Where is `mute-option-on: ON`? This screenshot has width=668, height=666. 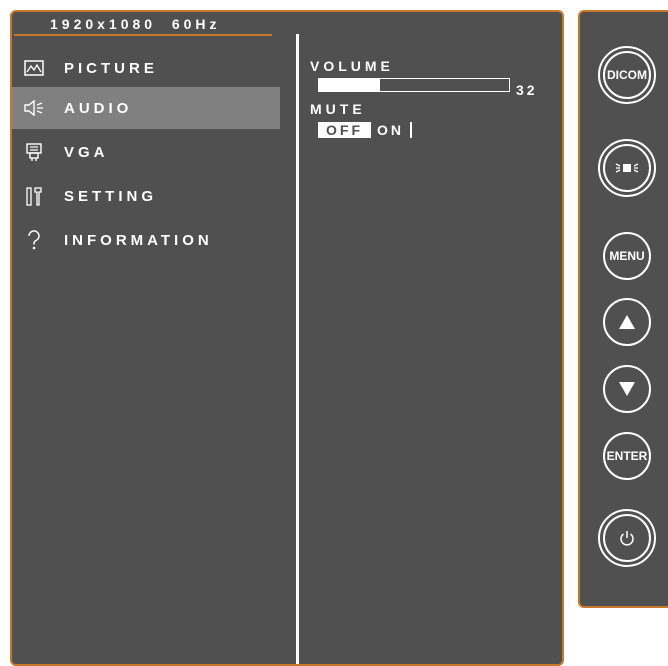
mute-option-on: ON is located at coordinates (390, 130).